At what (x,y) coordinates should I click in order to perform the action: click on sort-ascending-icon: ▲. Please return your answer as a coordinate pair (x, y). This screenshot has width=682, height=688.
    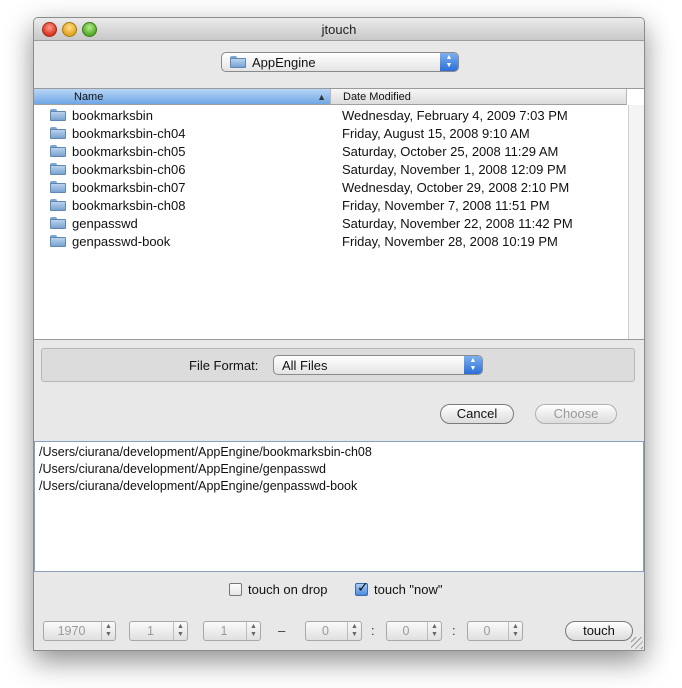
    Looking at the image, I should click on (321, 97).